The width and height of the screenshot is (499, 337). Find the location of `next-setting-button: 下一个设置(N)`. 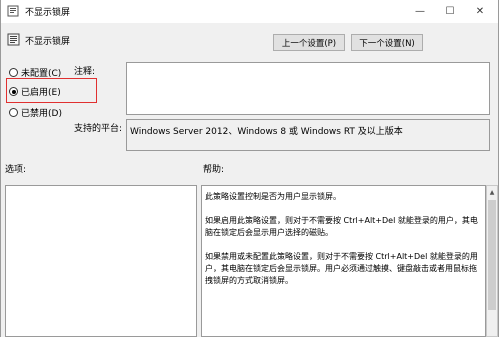

next-setting-button: 下一个设置(N) is located at coordinates (387, 42).